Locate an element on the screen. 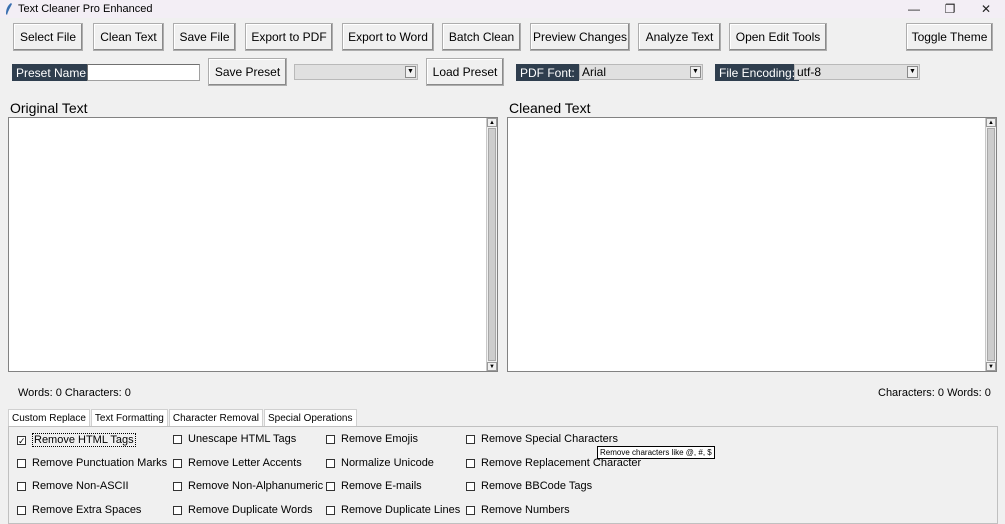 The height and width of the screenshot is (524, 1005). tab-special-operations: Special Operations is located at coordinates (310, 417).